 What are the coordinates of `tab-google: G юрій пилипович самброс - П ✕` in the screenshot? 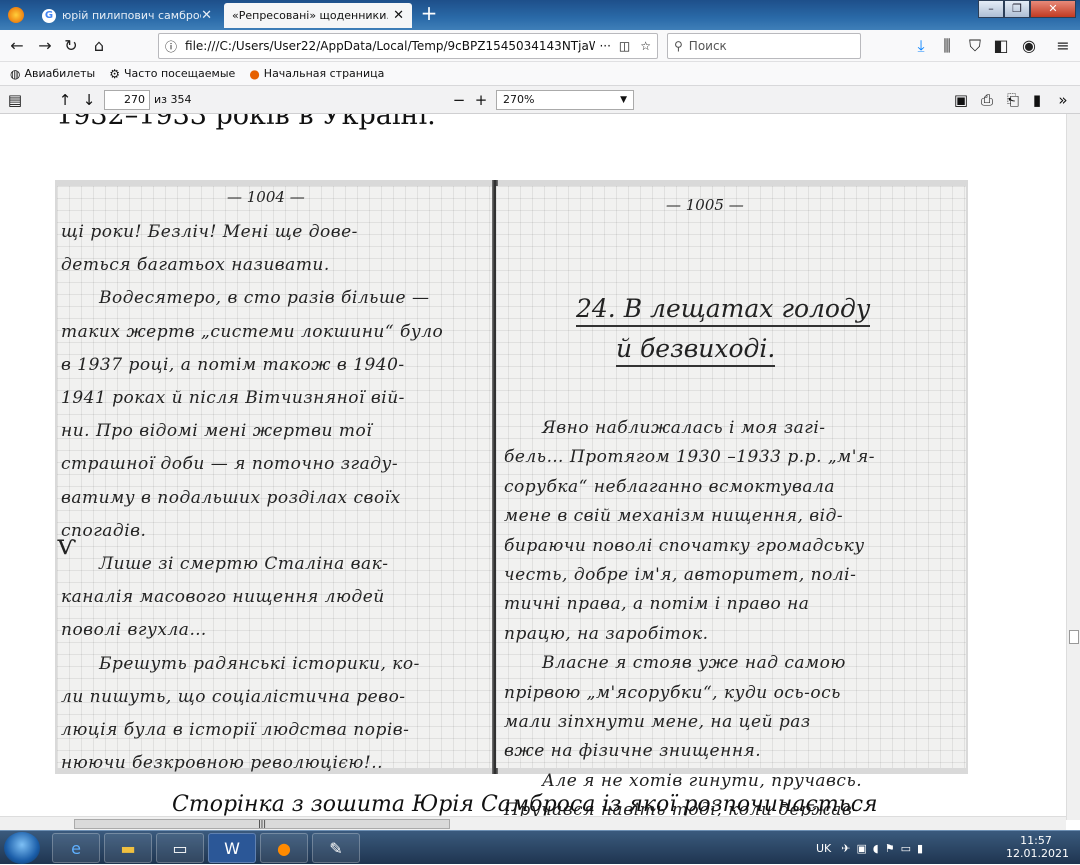 It's located at (127, 15).